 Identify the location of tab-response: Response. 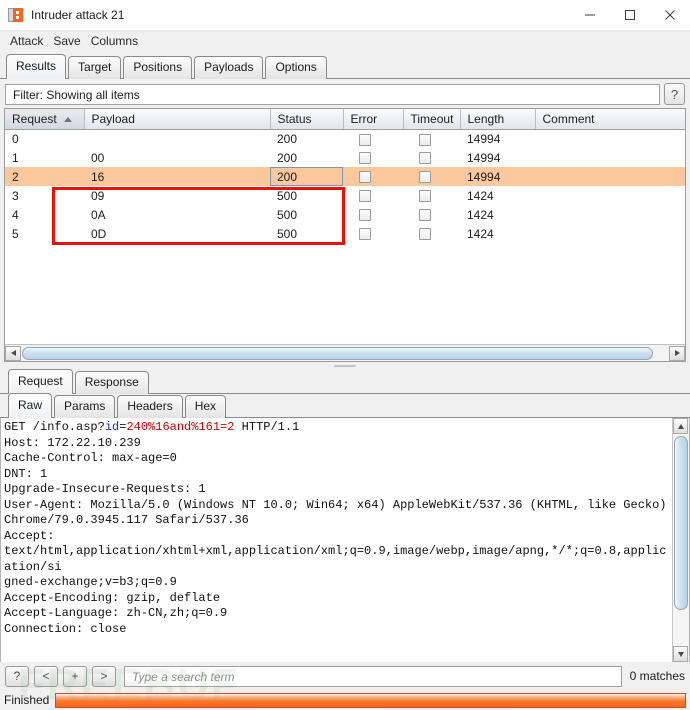
(111, 382).